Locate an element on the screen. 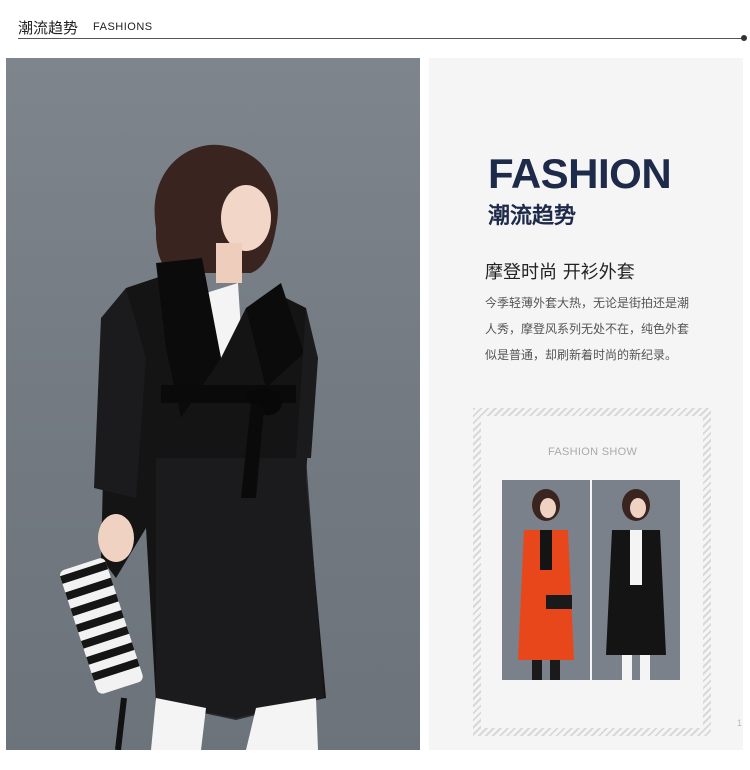  black-coat-illustration is located at coordinates (636, 580).